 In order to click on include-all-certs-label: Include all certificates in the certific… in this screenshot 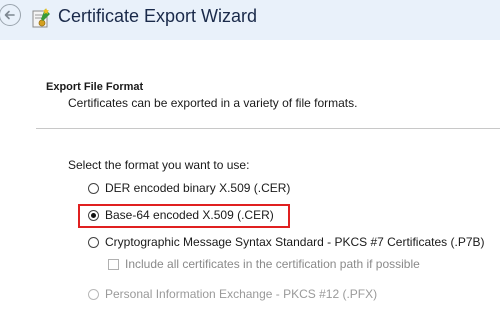, I will do `click(272, 264)`.